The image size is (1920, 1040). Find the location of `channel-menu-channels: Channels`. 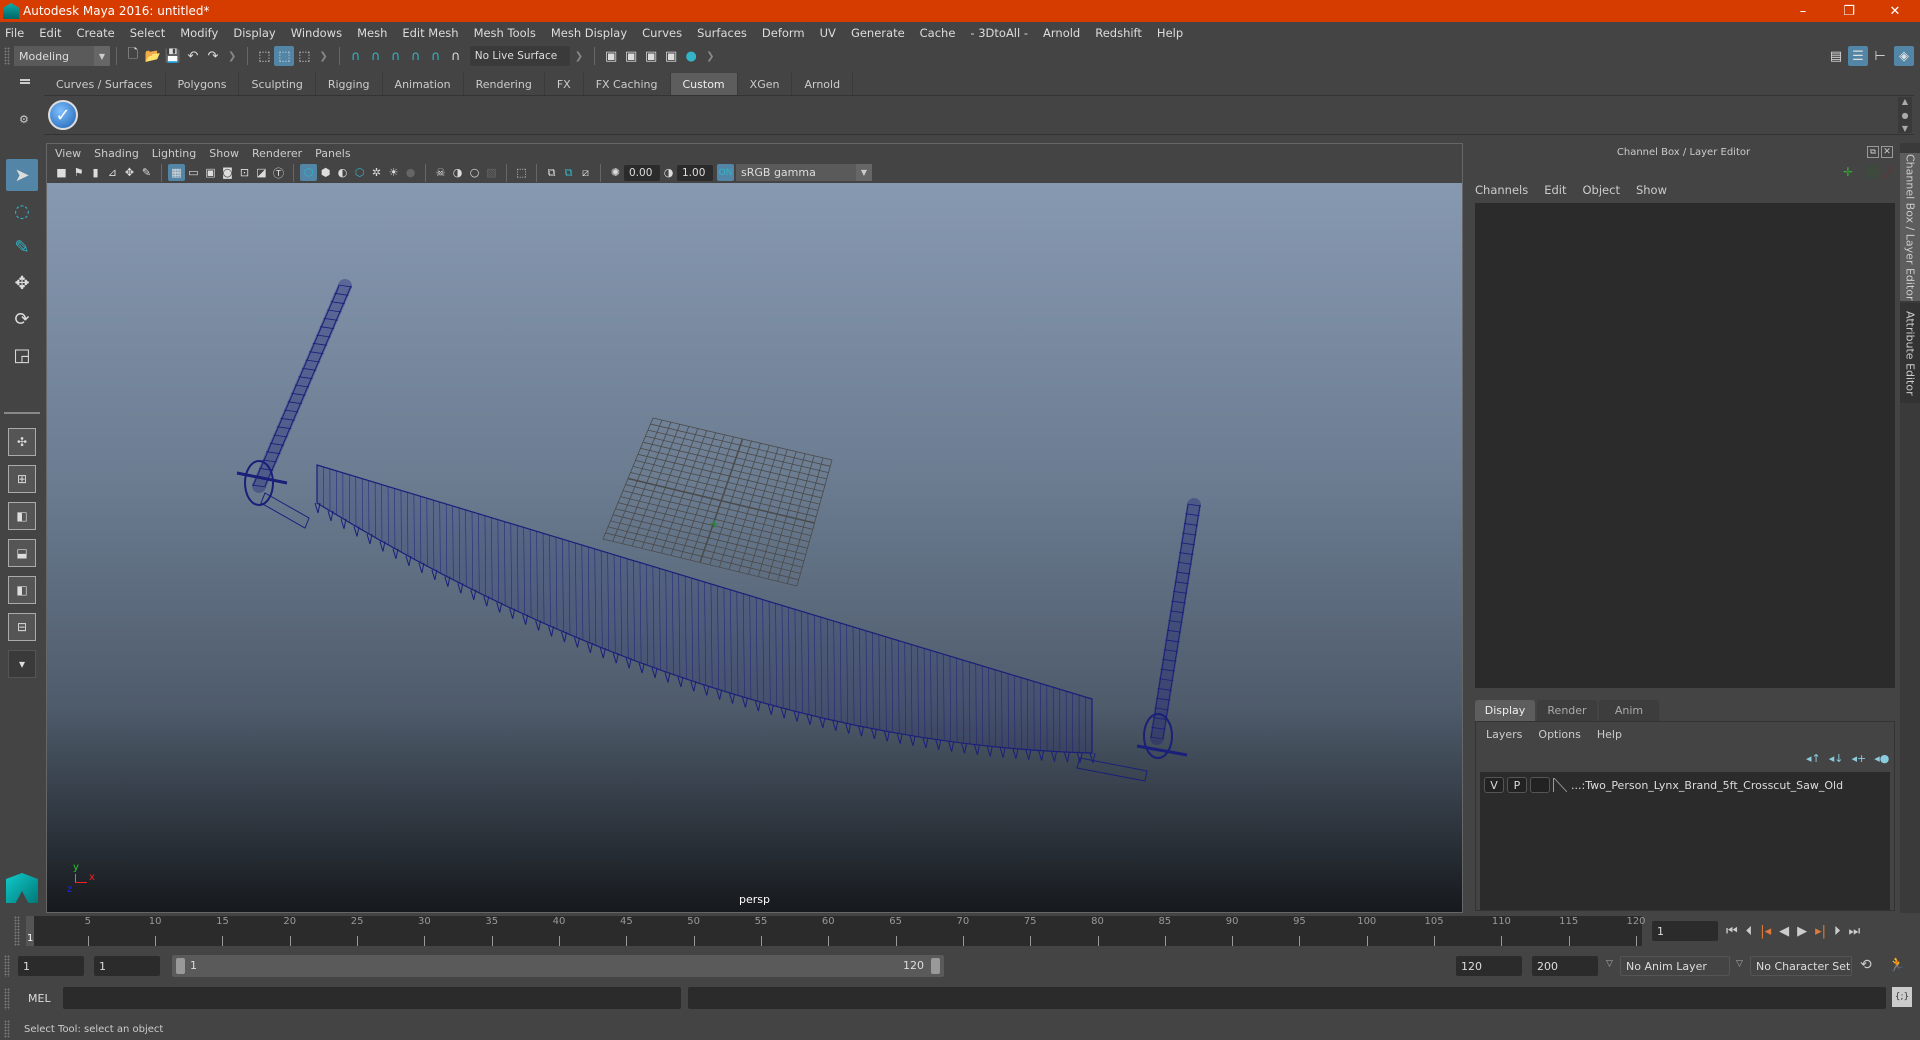

channel-menu-channels: Channels is located at coordinates (1501, 190).